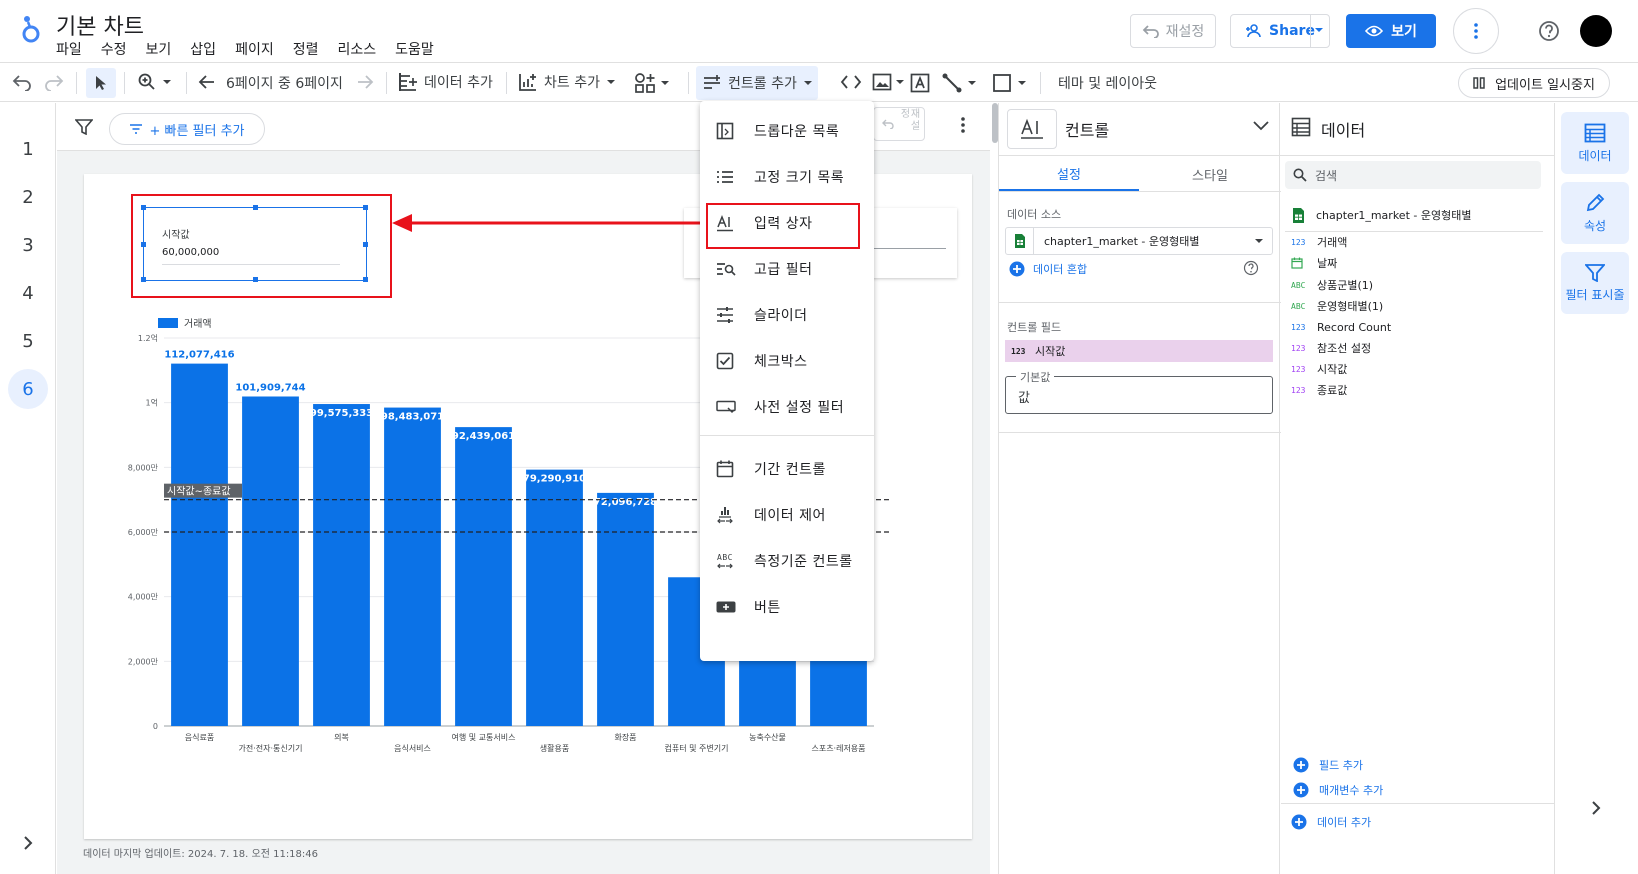 The height and width of the screenshot is (874, 1638). I want to click on canvas-reset-button: 재설정, so click(899, 124).